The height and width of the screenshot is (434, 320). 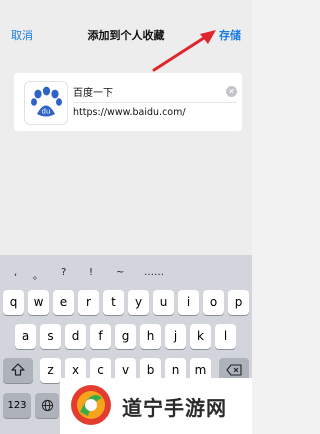 I want to click on watermark: 道宁手游网, so click(x=156, y=406).